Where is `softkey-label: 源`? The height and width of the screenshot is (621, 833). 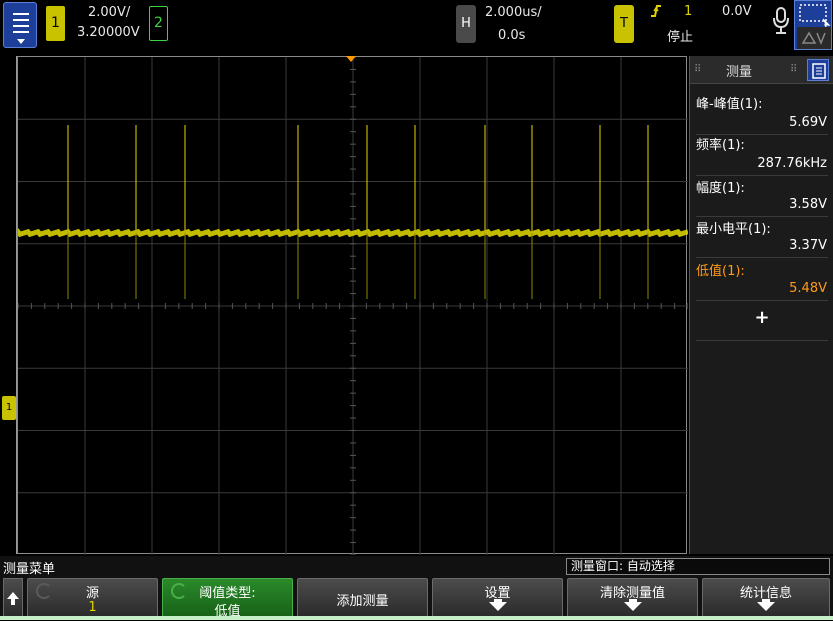 softkey-label: 源 is located at coordinates (92, 593).